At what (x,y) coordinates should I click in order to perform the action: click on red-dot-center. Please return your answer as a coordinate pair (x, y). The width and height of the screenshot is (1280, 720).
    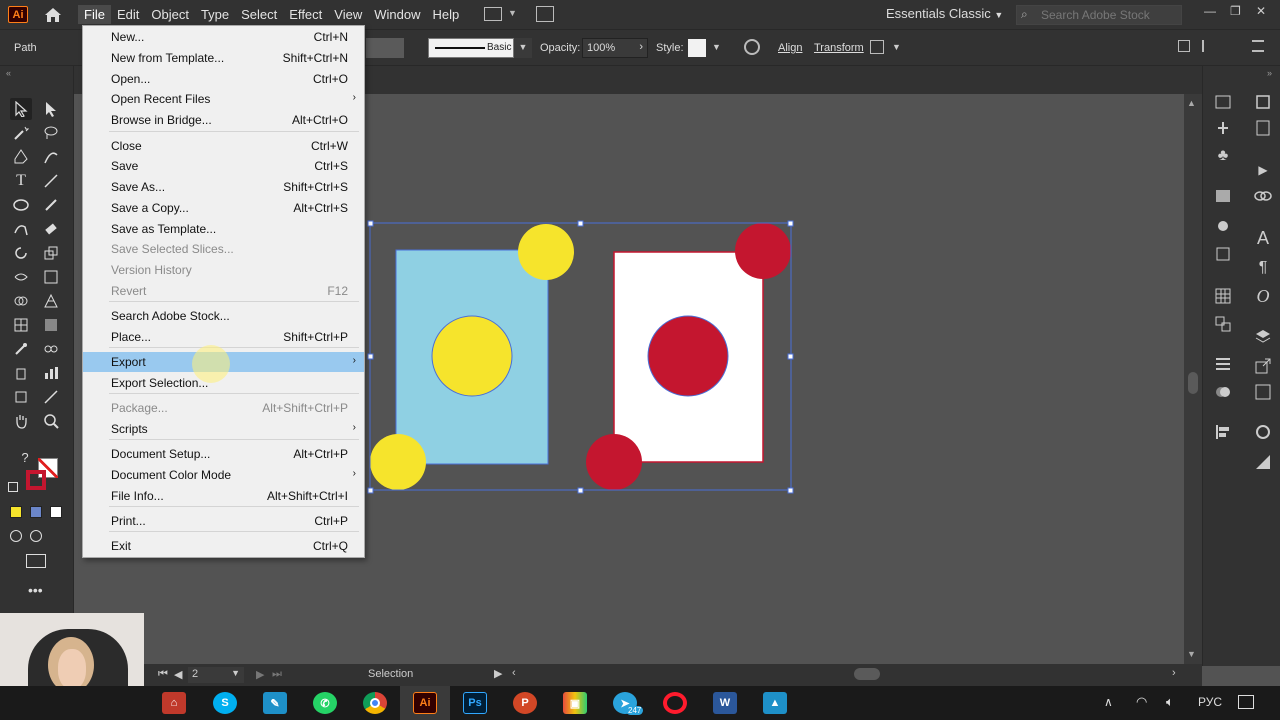
    Looking at the image, I should click on (688, 356).